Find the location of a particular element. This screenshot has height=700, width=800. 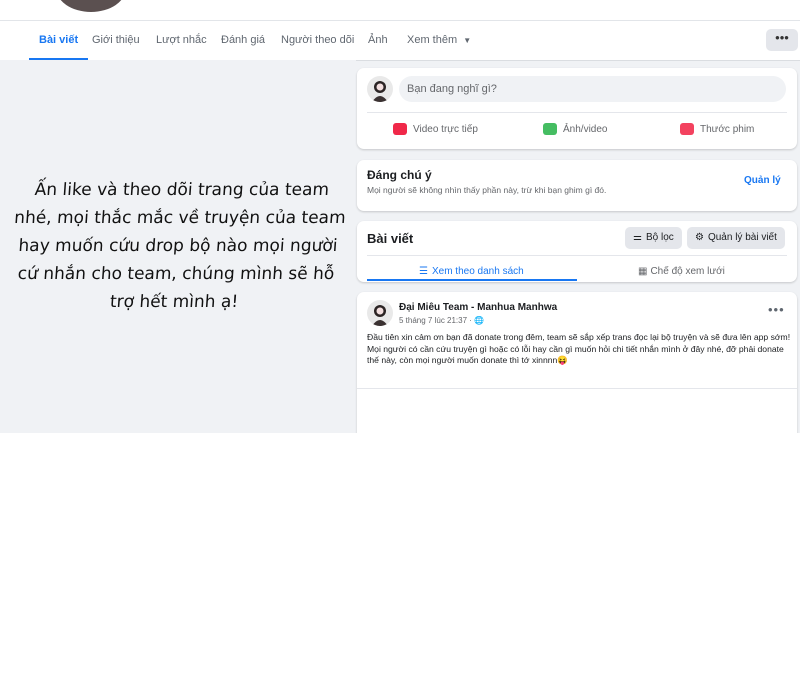

grid-view-label: Chế độ xem lưới is located at coordinates (687, 271).